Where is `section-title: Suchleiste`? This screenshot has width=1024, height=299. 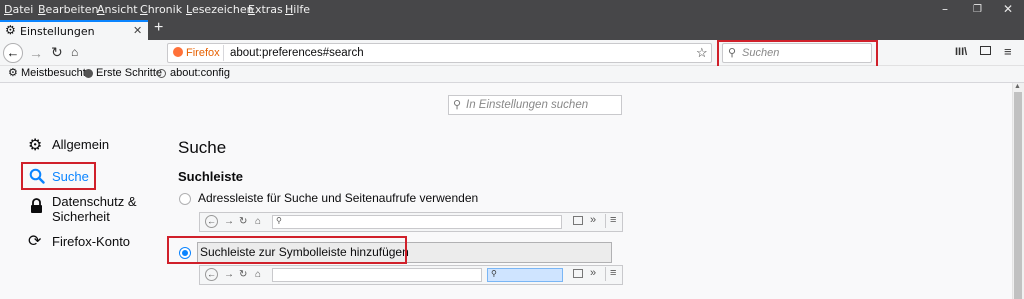
section-title: Suchleiste is located at coordinates (211, 176).